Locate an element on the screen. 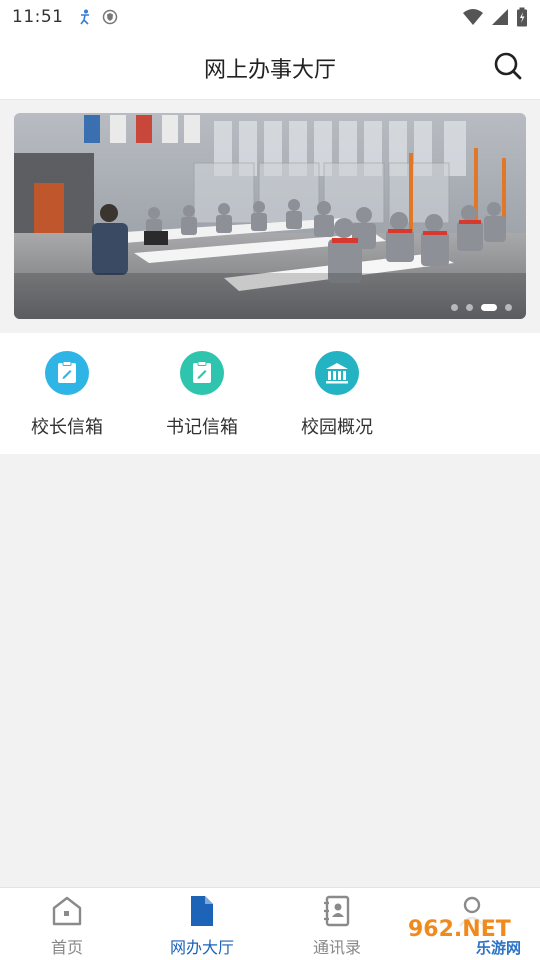  status-bar: 11:51 is located at coordinates (270, 17).